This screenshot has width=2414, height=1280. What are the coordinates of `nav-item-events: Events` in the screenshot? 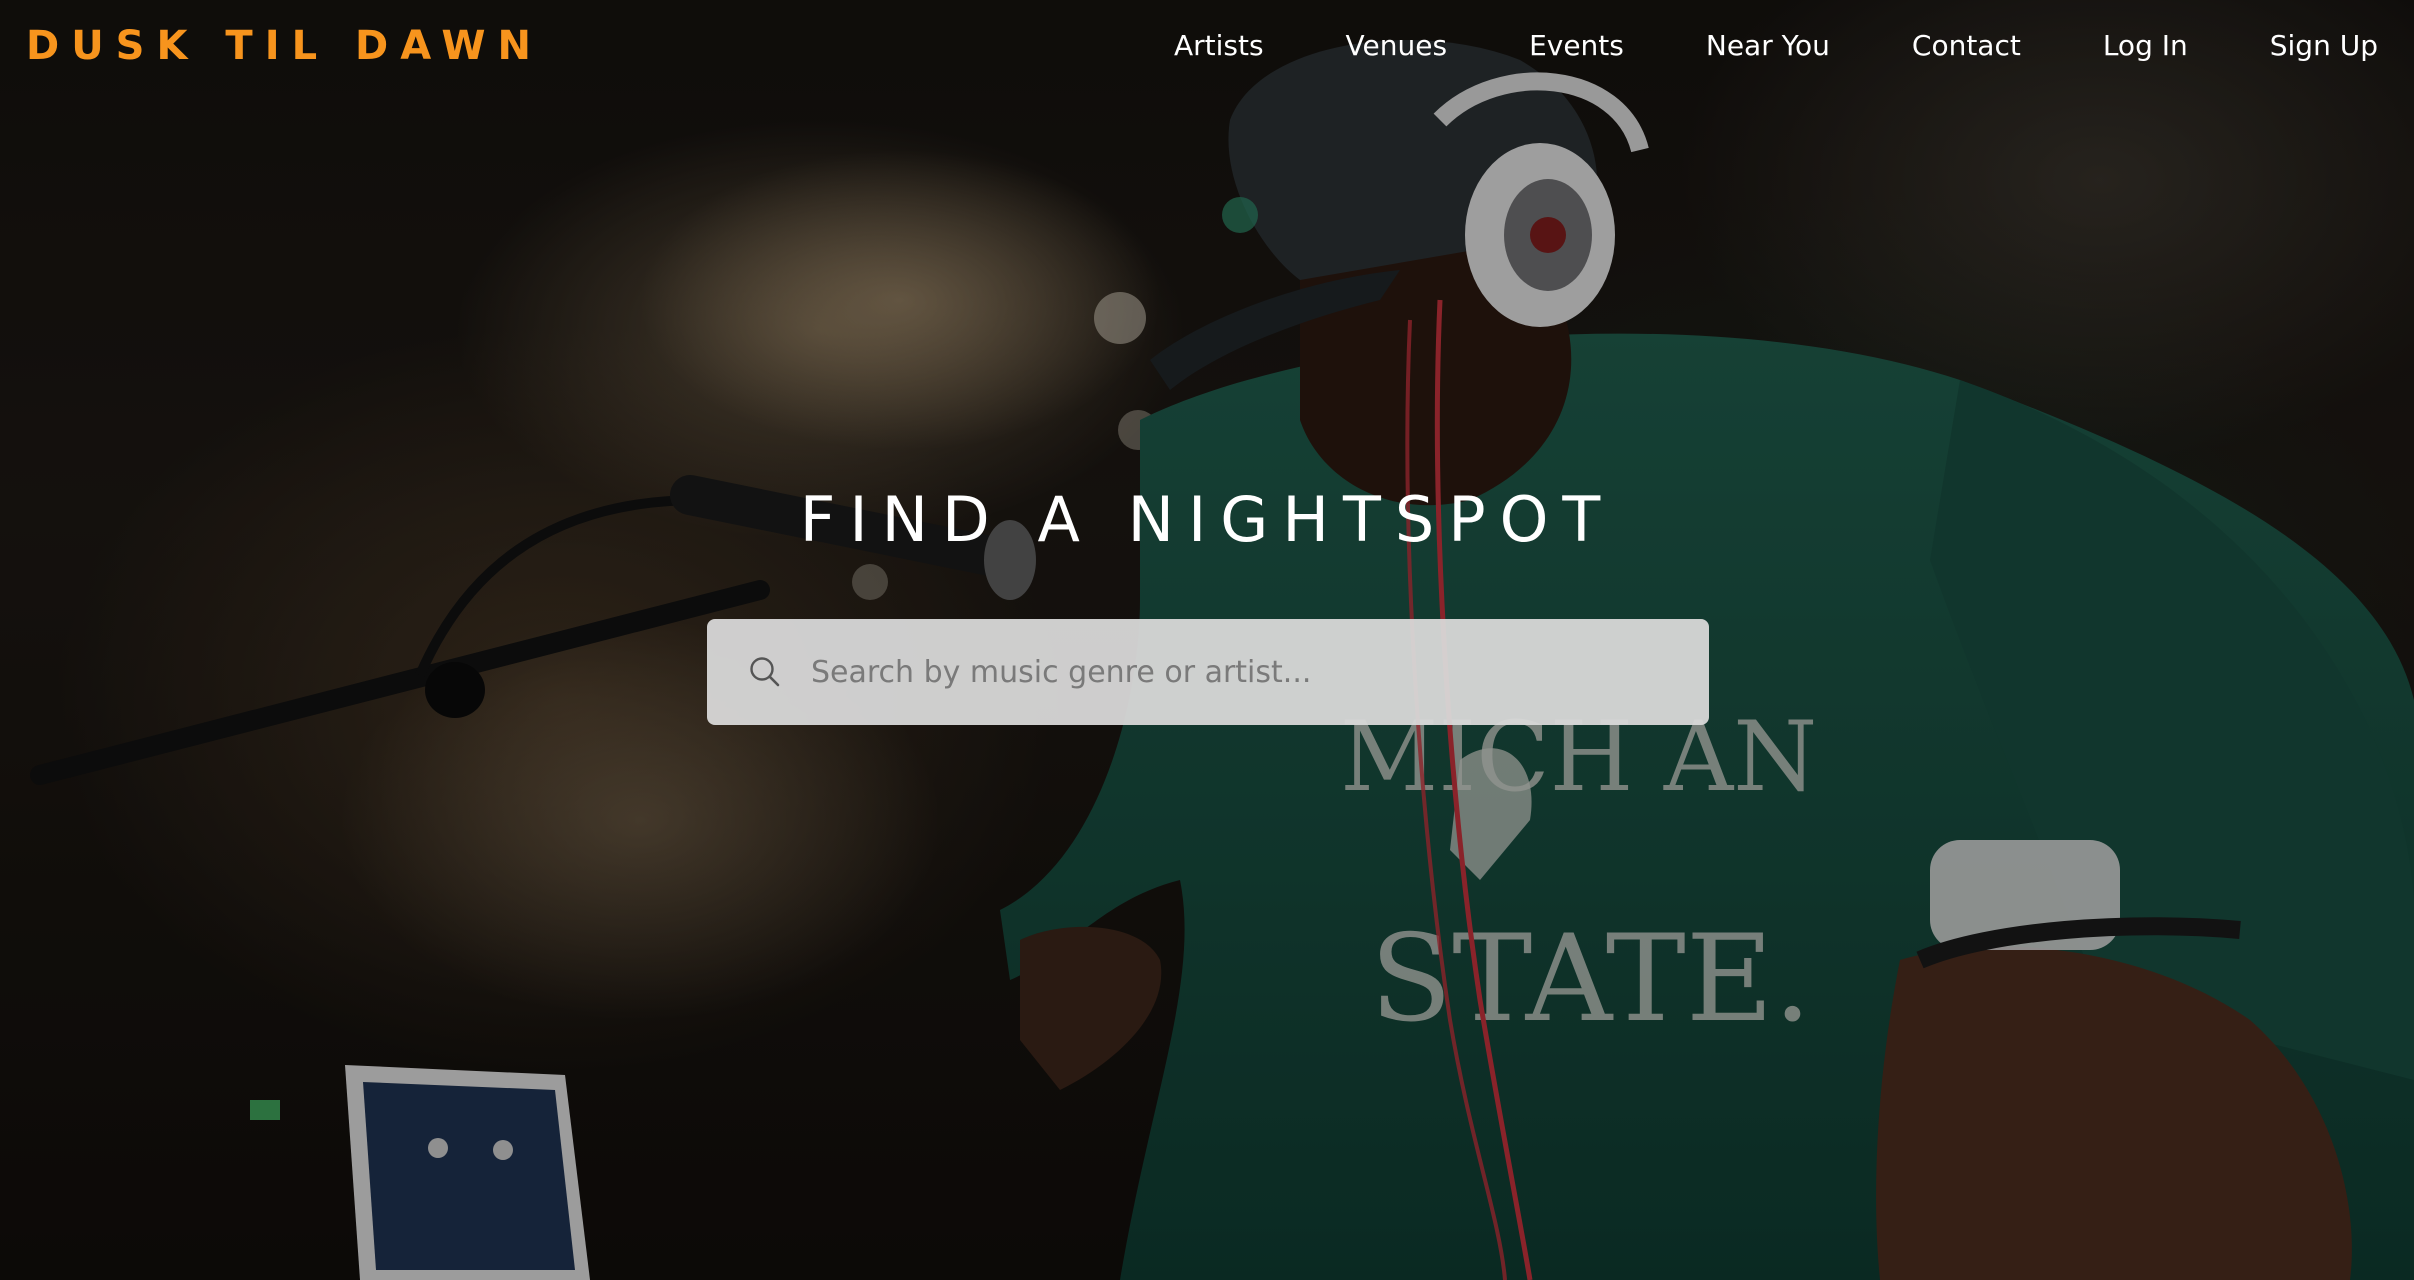 It's located at (1576, 46).